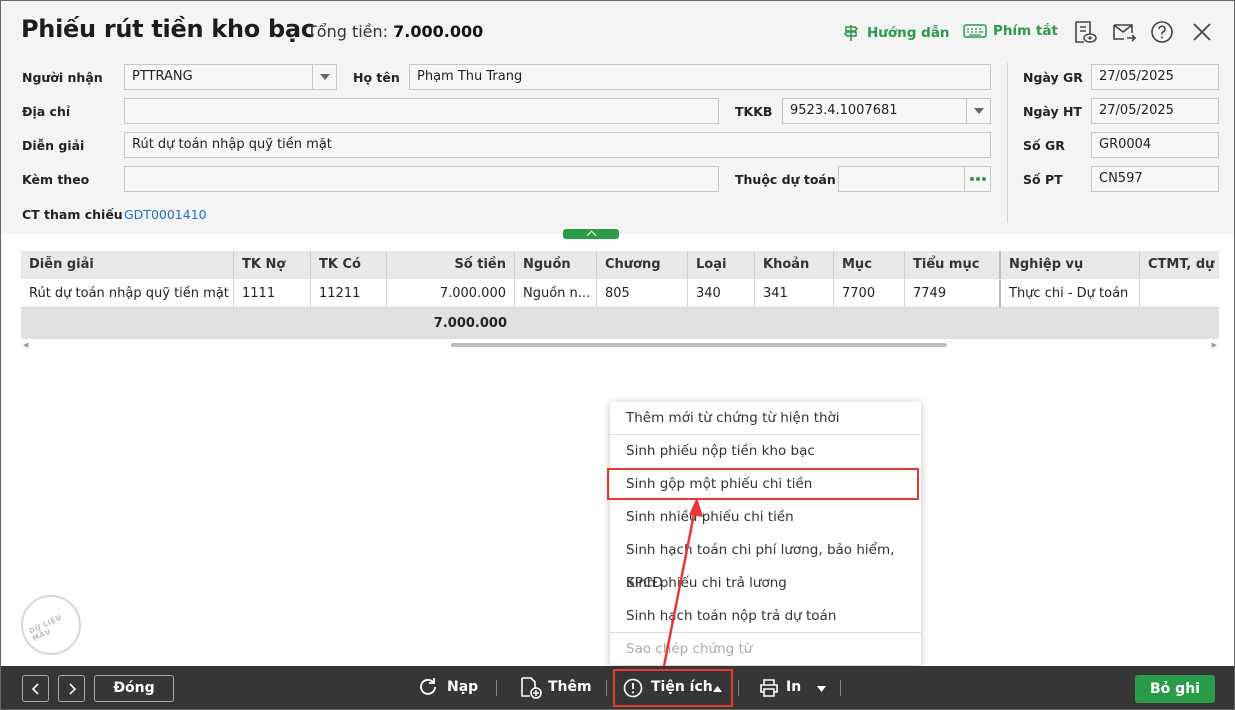 The width and height of the screenshot is (1235, 710). I want to click on total-amount: Tổng tiền: 7.000.000, so click(395, 31).